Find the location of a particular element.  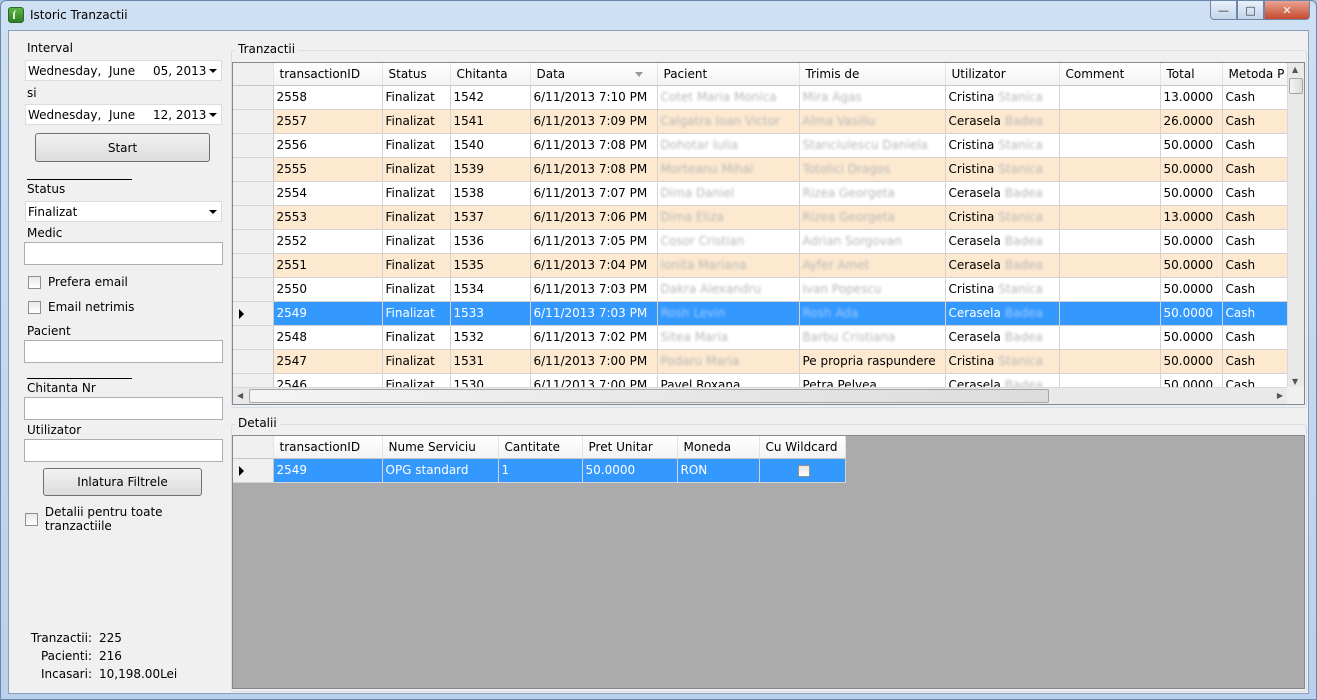

detail-col-header-pret-unitar: Pret Unitar is located at coordinates (630, 447).